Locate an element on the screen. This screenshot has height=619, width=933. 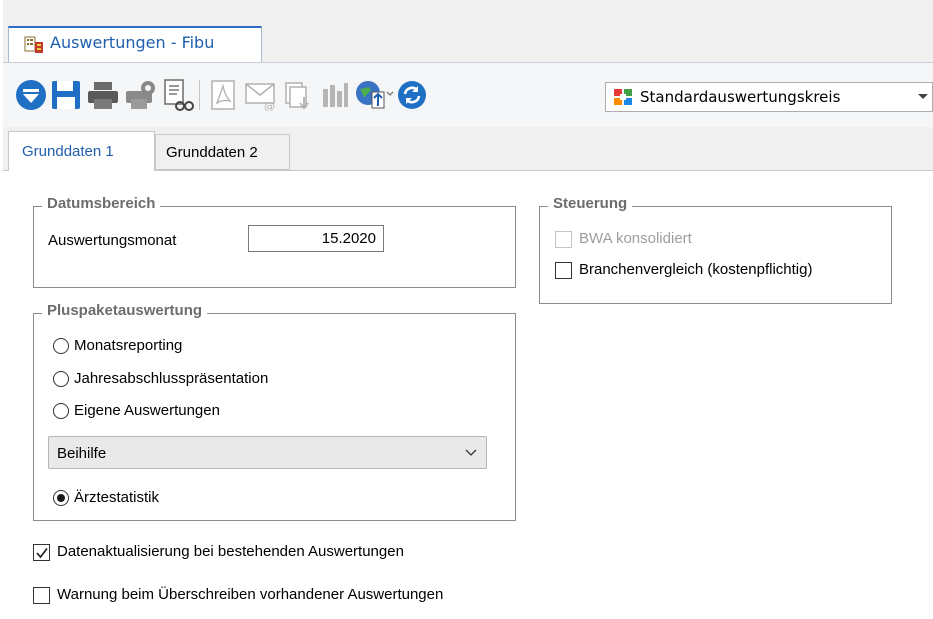
export-icon is located at coordinates (297, 96).